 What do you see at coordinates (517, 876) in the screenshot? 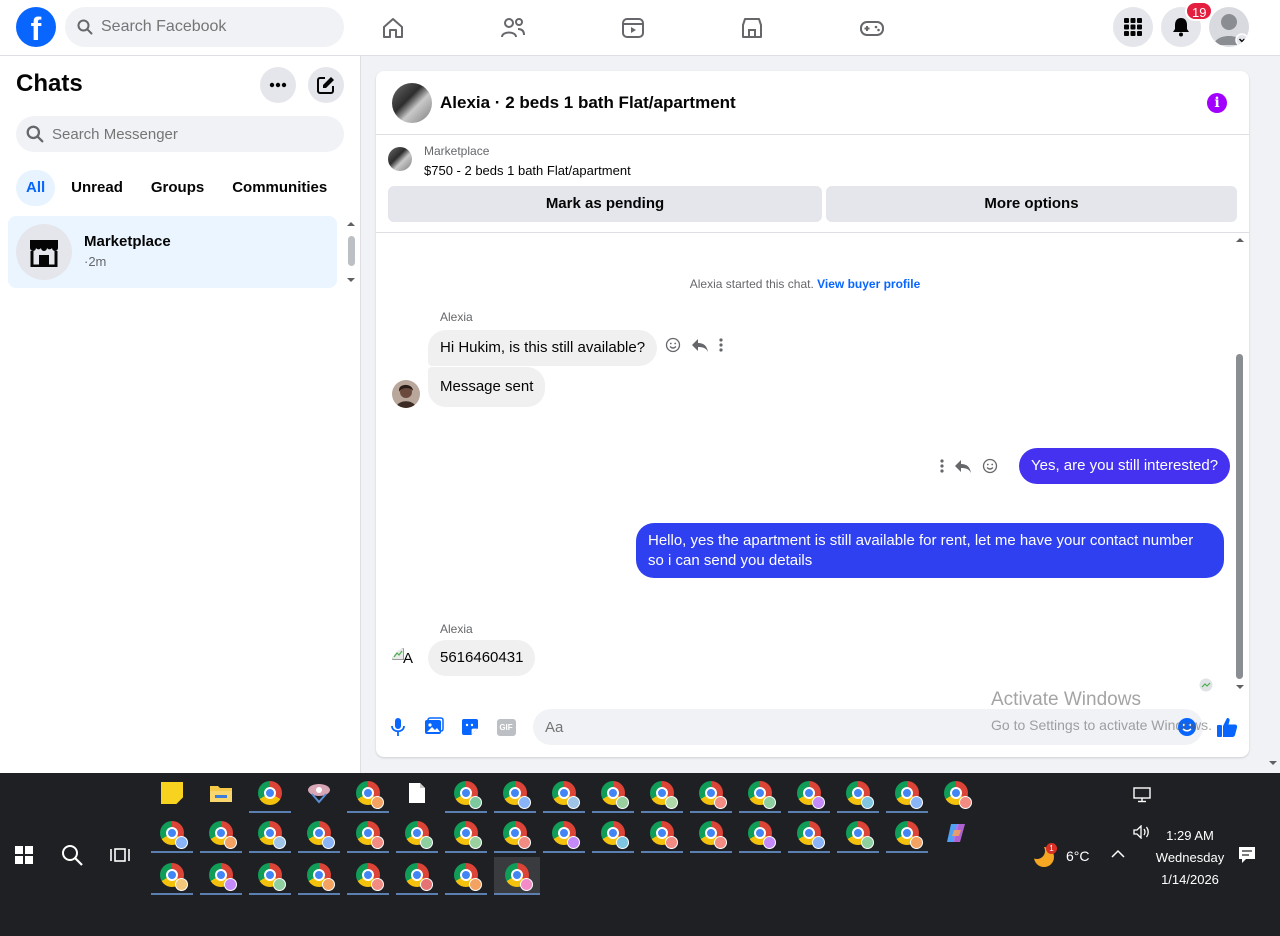
I see `taskbar-chrome-active` at bounding box center [517, 876].